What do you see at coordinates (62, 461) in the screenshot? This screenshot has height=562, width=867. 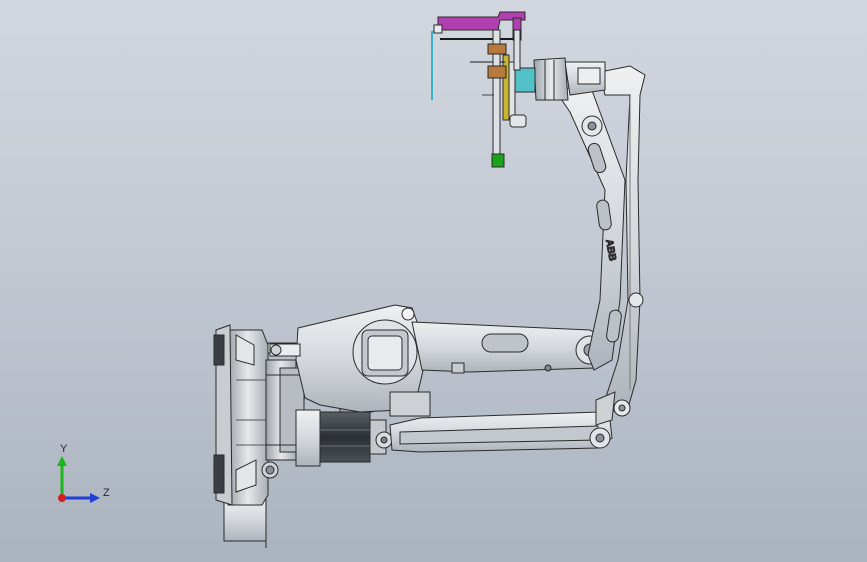 I see `y-axis-arrowhead` at bounding box center [62, 461].